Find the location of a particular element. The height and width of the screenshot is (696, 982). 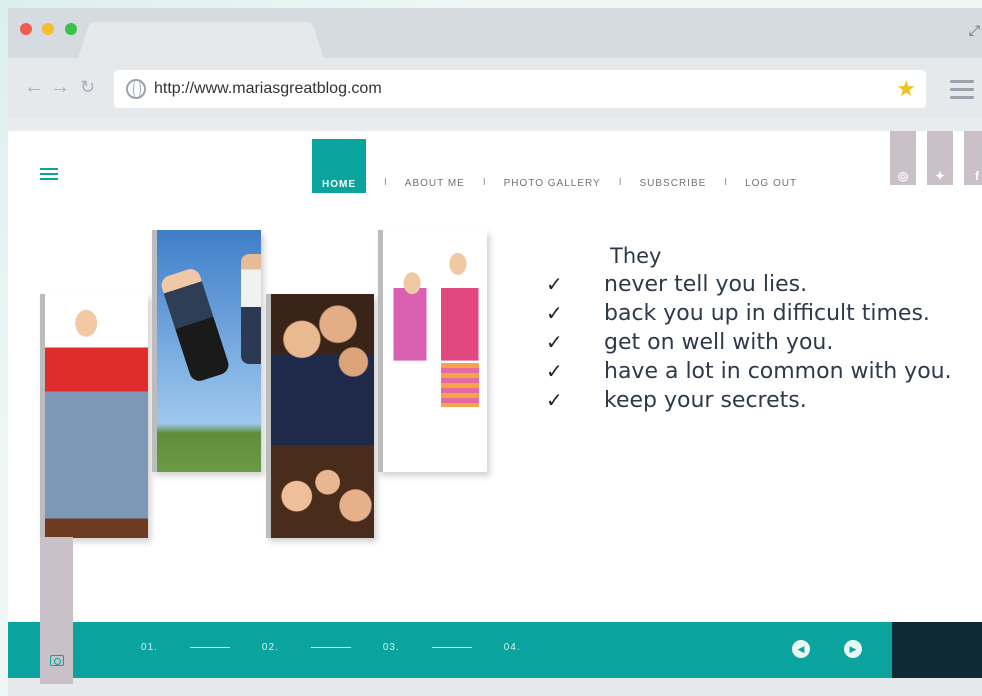

next-slide-icon: ▶ is located at coordinates (853, 649).